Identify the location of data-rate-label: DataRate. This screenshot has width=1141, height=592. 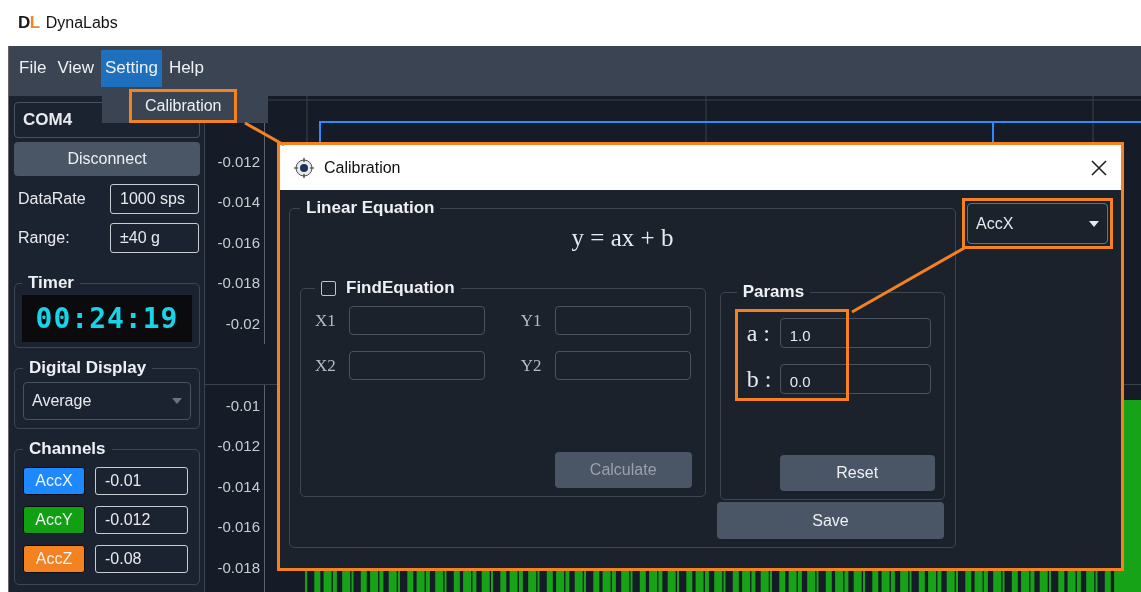
(52, 199).